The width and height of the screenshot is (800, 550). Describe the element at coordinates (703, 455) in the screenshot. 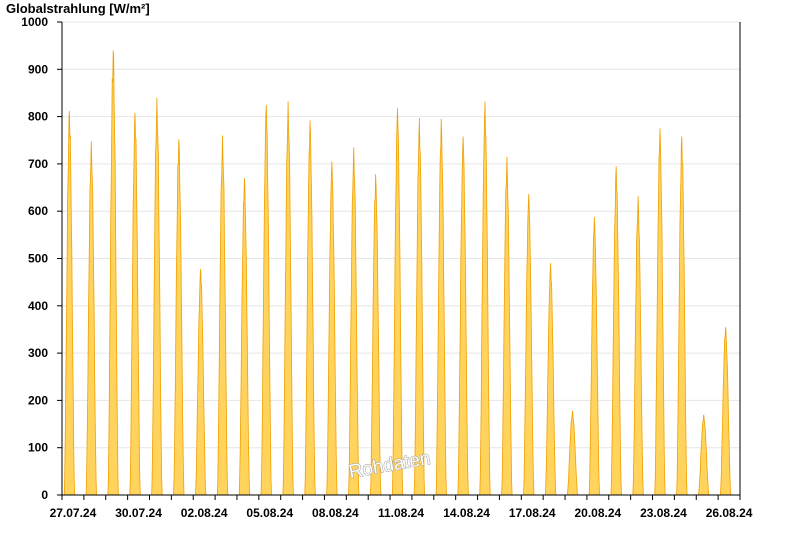

I see `day-area-25.08.24` at that location.